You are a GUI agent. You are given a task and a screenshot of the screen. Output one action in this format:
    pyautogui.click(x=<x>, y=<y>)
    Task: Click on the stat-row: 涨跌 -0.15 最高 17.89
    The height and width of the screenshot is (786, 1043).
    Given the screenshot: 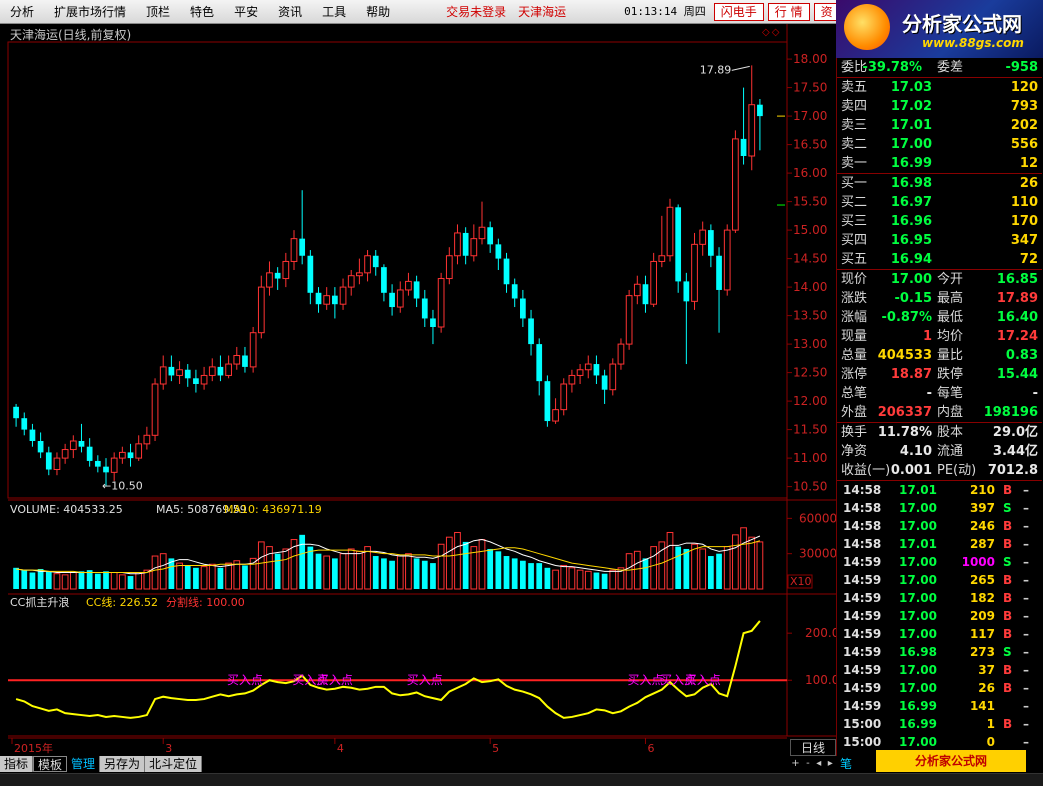 What is the action you would take?
    pyautogui.click(x=939, y=298)
    